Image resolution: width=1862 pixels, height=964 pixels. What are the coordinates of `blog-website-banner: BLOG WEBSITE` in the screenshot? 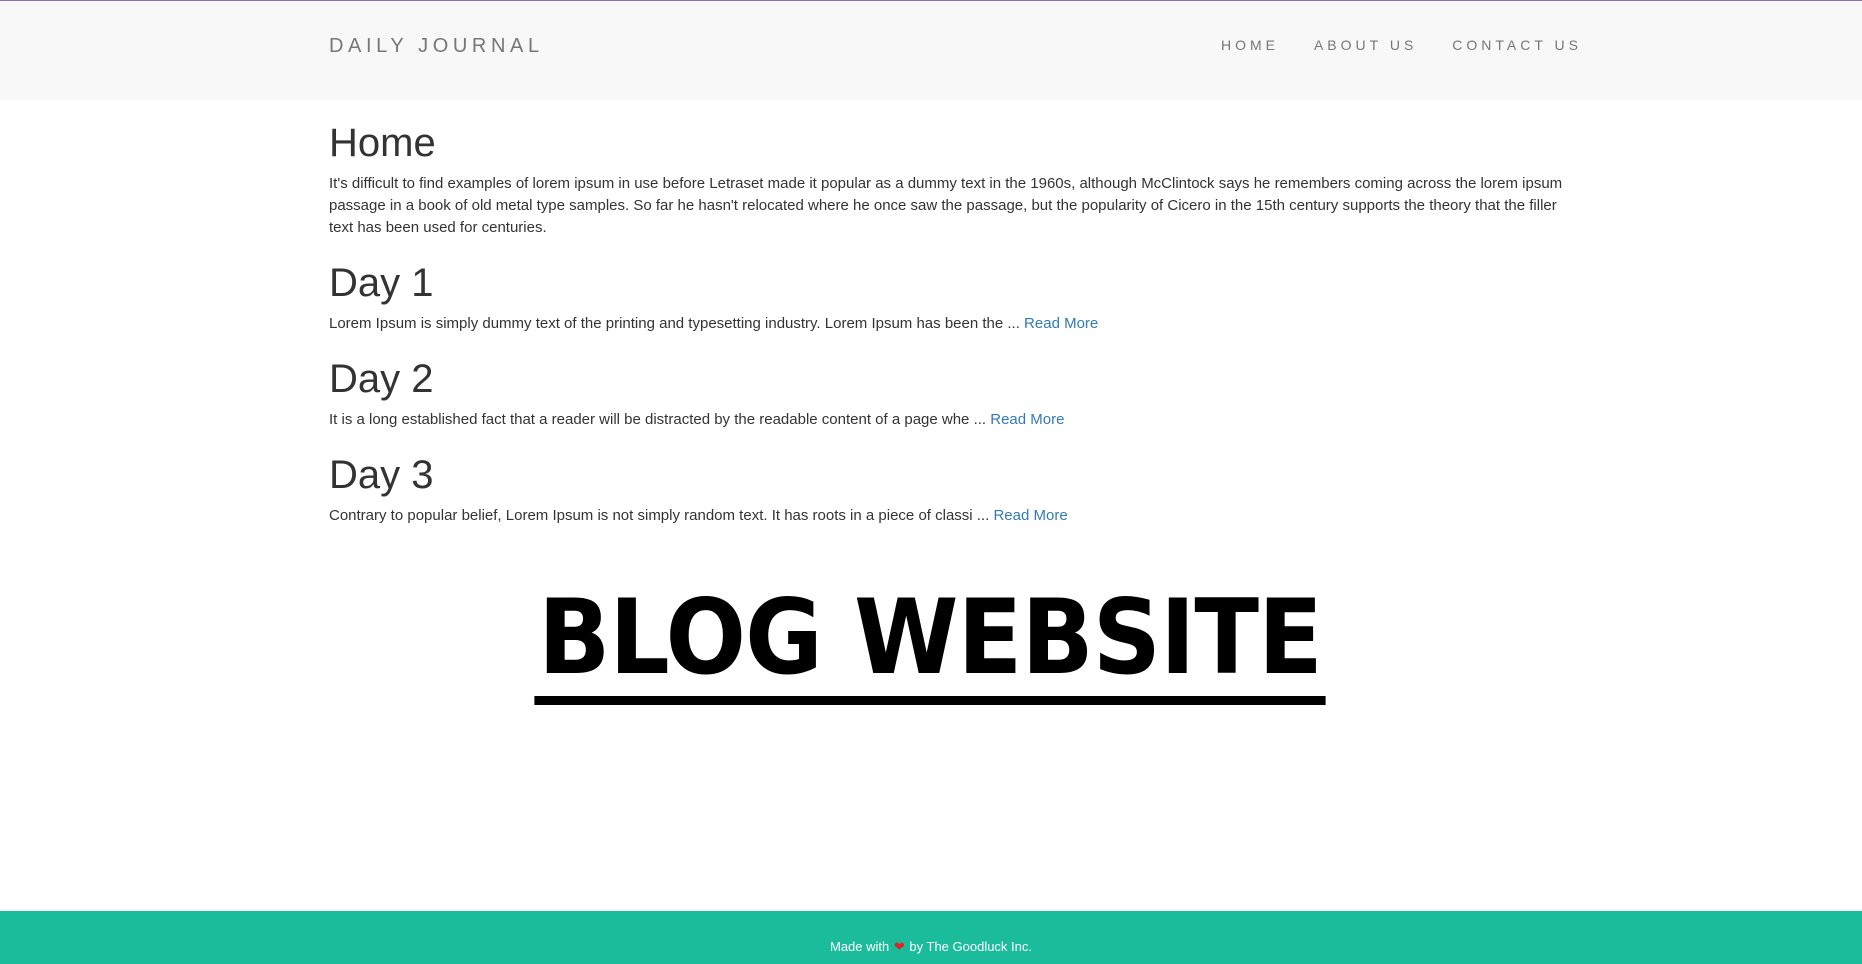 It's located at (931, 642).